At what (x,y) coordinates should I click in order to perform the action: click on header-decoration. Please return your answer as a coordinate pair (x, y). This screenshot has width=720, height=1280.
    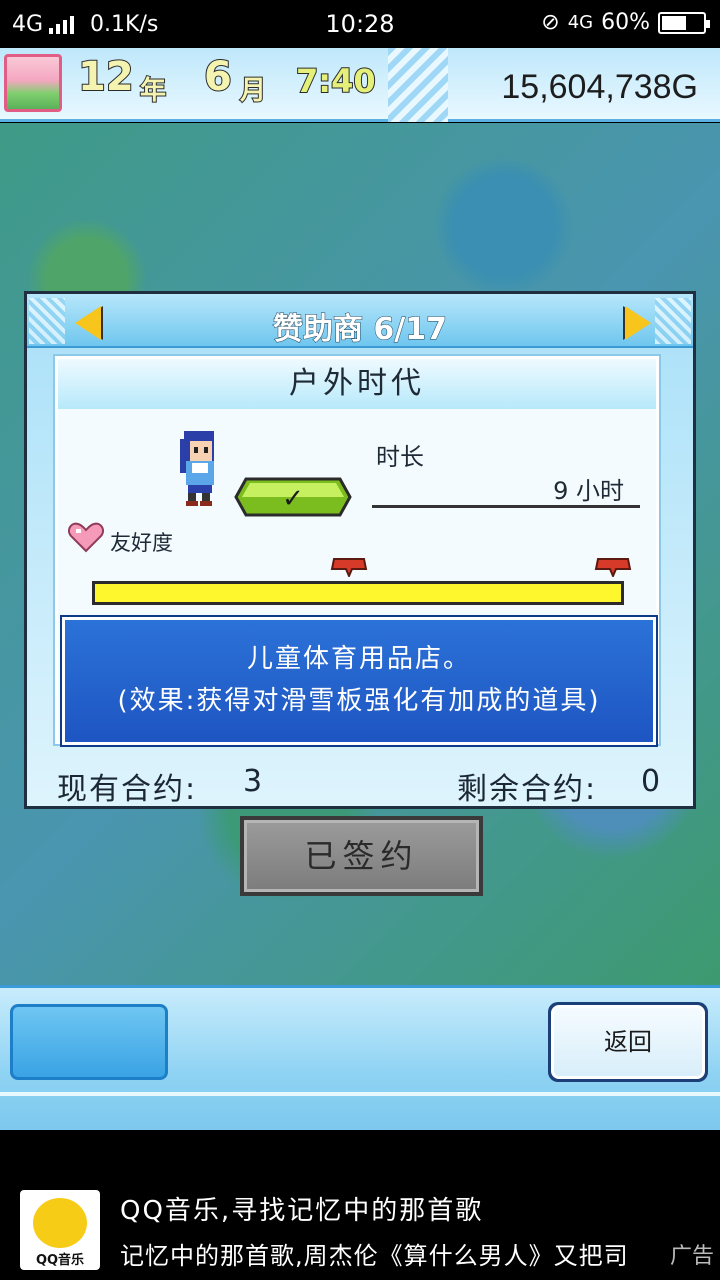
    Looking at the image, I should click on (418, 85).